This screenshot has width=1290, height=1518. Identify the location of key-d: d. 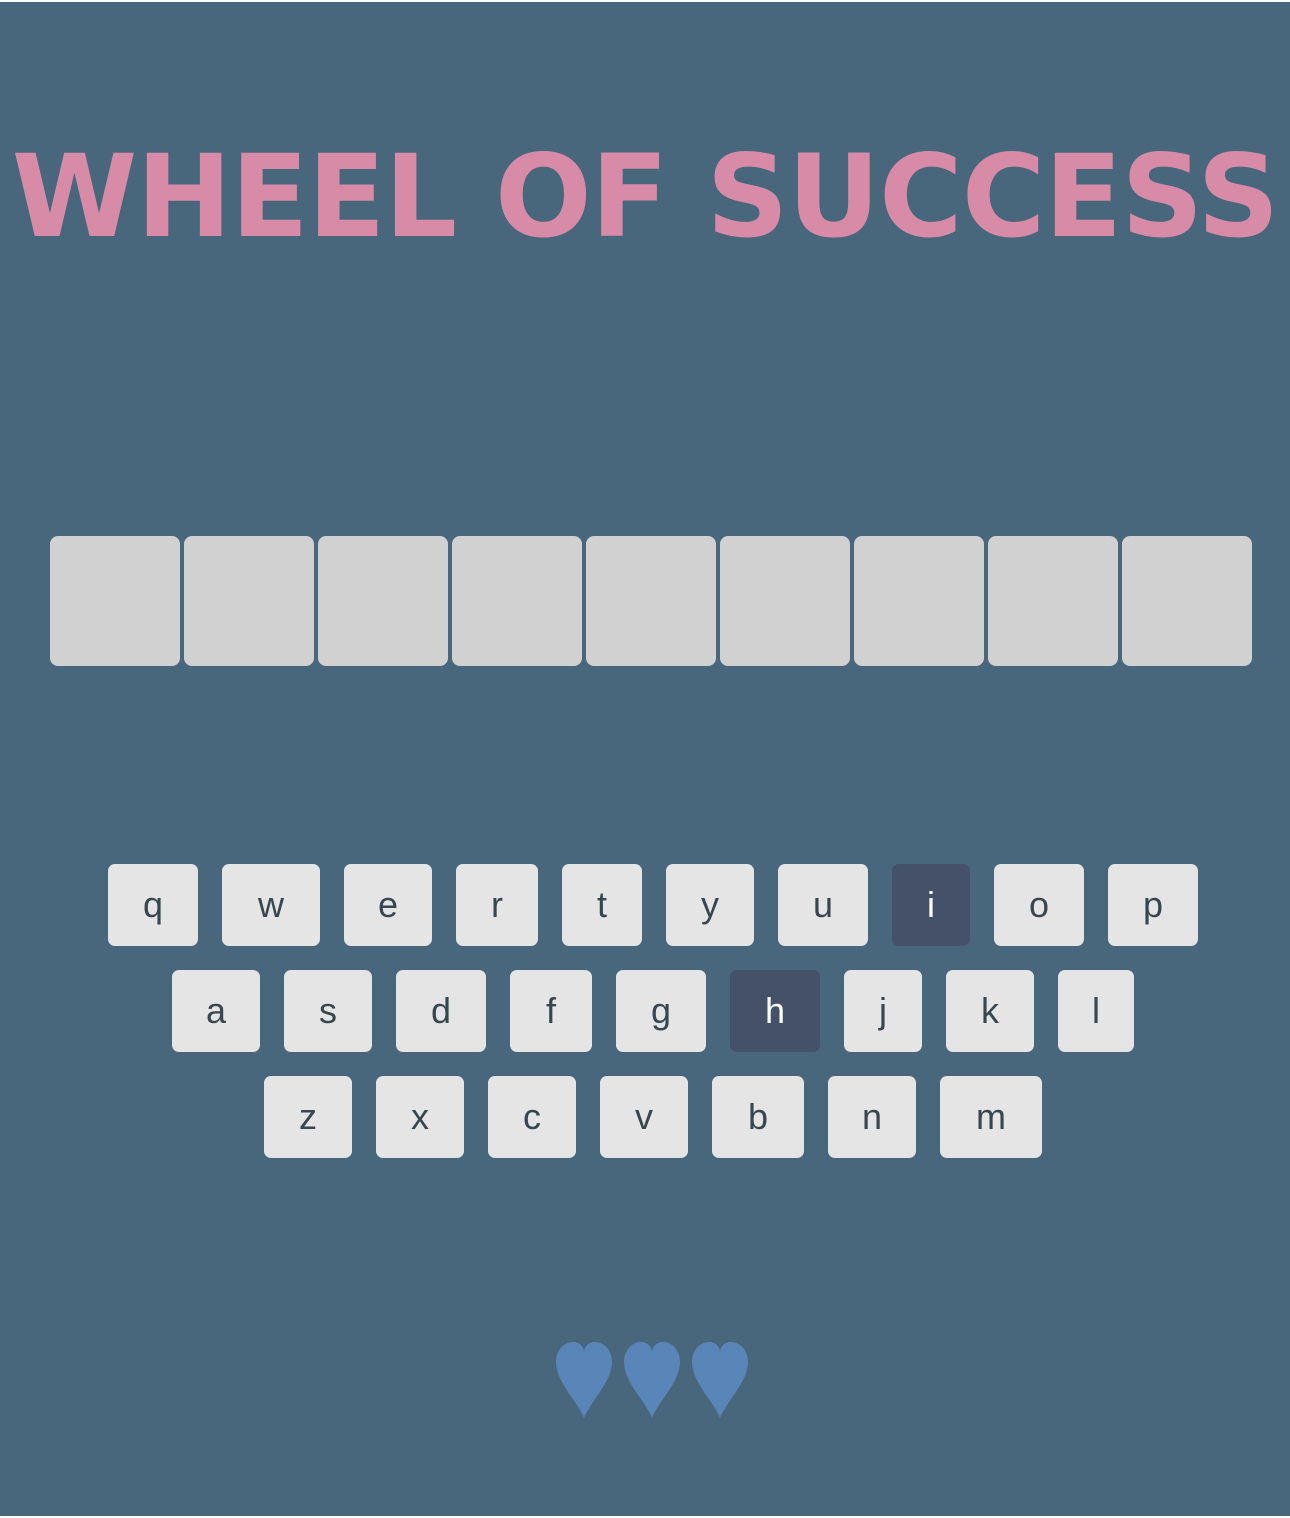
(441, 1011).